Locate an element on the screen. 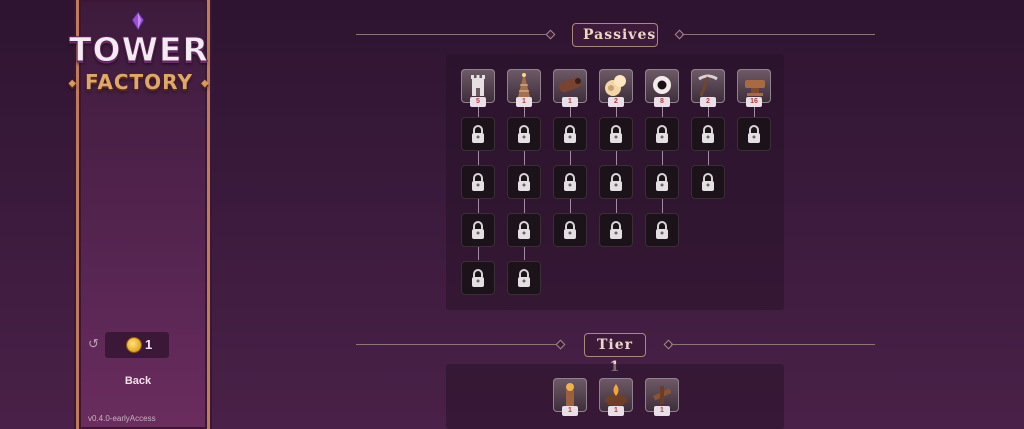 The image size is (1024, 429). coin-counter: ↺ 1 is located at coordinates (130, 345).